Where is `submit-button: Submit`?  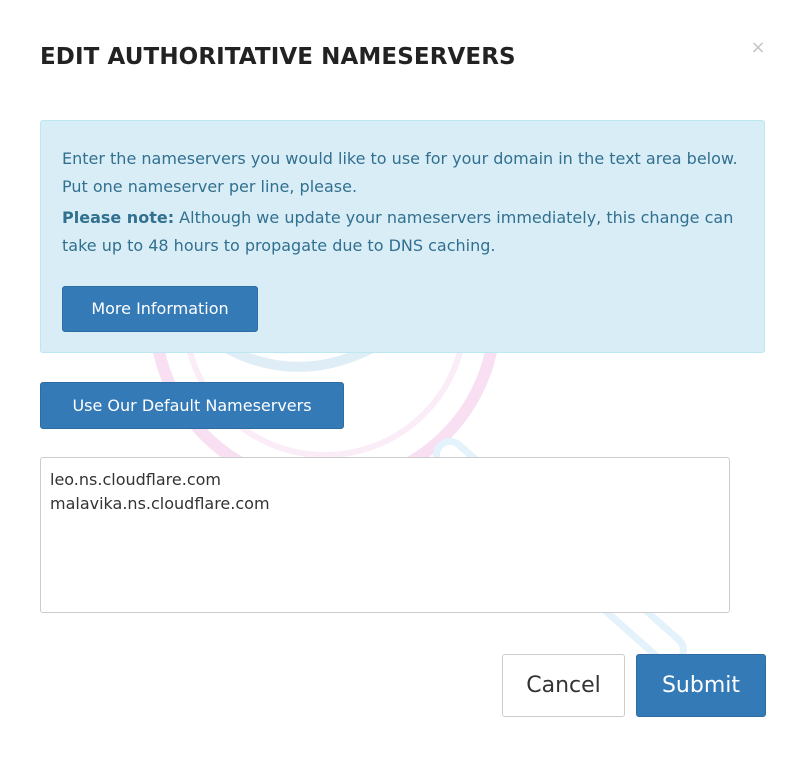 submit-button: Submit is located at coordinates (701, 685).